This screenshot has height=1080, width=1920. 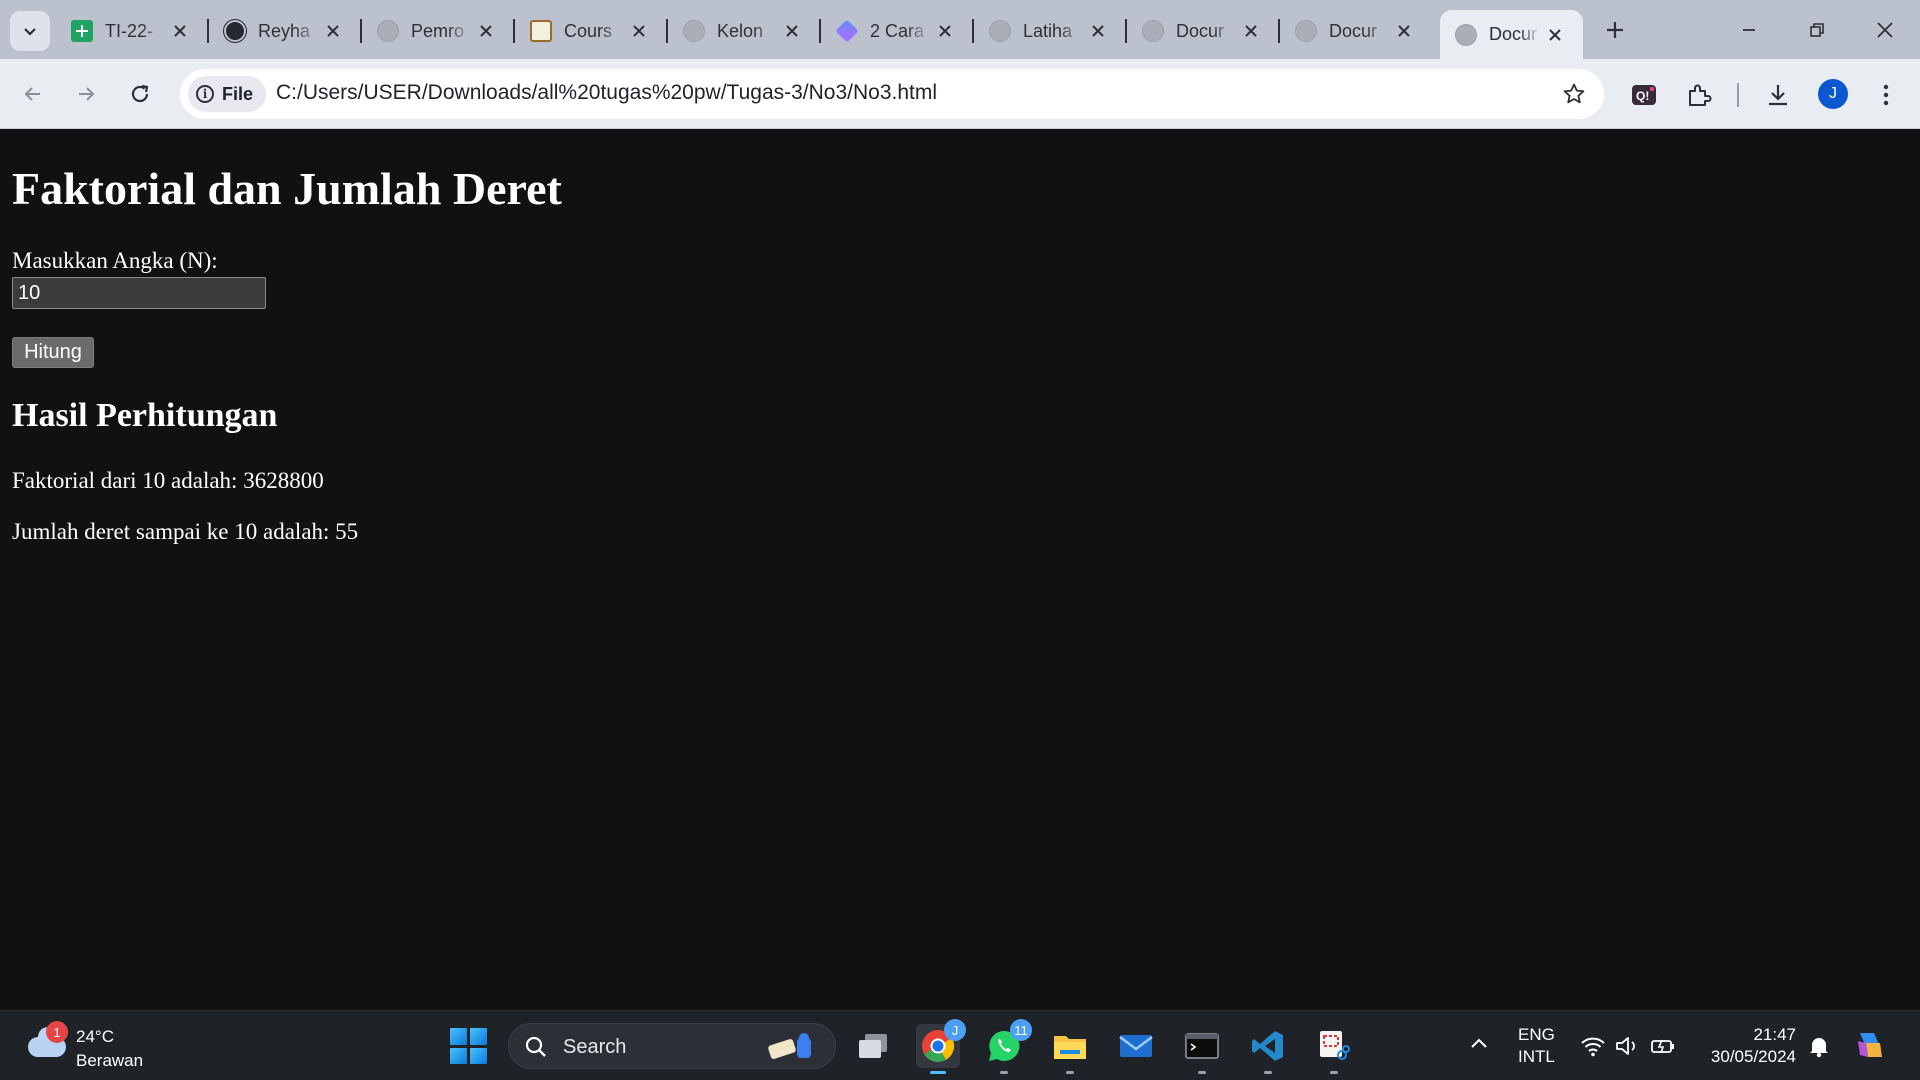 I want to click on task-view-icon, so click(x=873, y=1046).